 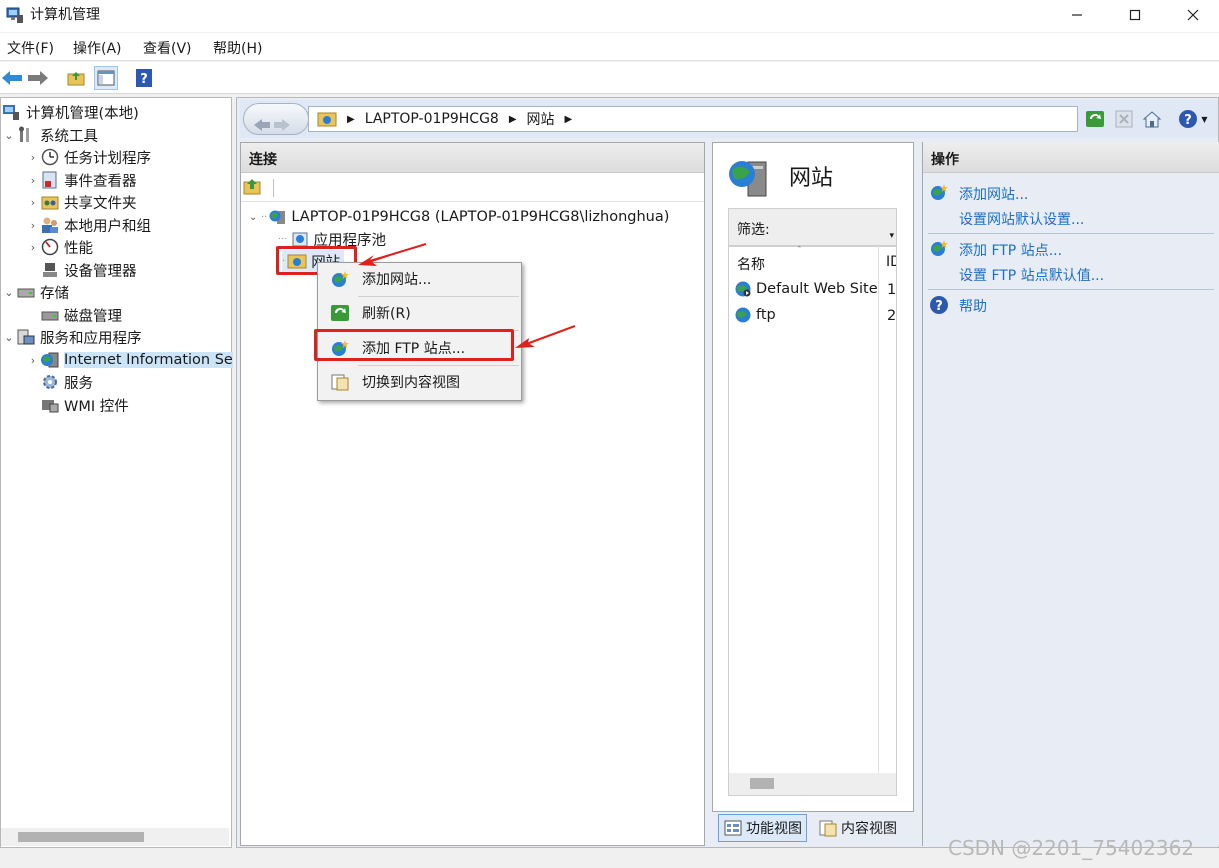 What do you see at coordinates (88, 157) in the screenshot?
I see `tree-item-task-scheduler: › 任务计划程序` at bounding box center [88, 157].